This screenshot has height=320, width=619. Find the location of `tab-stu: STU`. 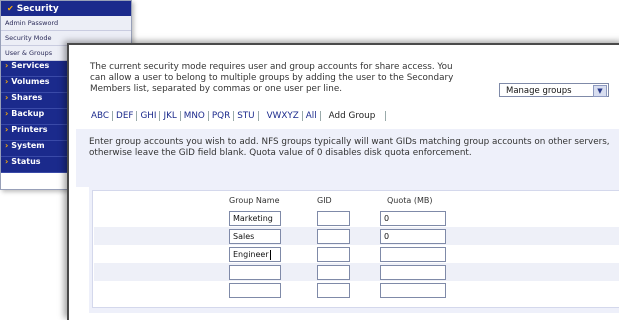

tab-stu: STU is located at coordinates (246, 116).